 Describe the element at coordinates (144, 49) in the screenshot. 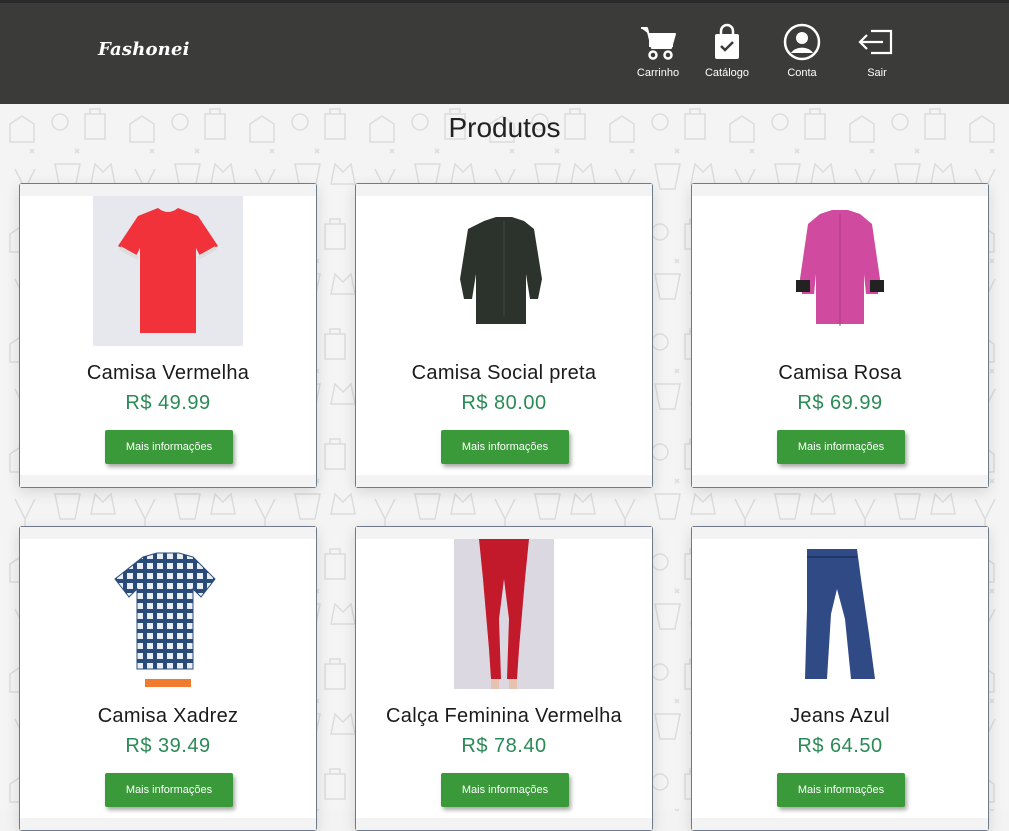

I see `brand-logo: Fashonei` at that location.